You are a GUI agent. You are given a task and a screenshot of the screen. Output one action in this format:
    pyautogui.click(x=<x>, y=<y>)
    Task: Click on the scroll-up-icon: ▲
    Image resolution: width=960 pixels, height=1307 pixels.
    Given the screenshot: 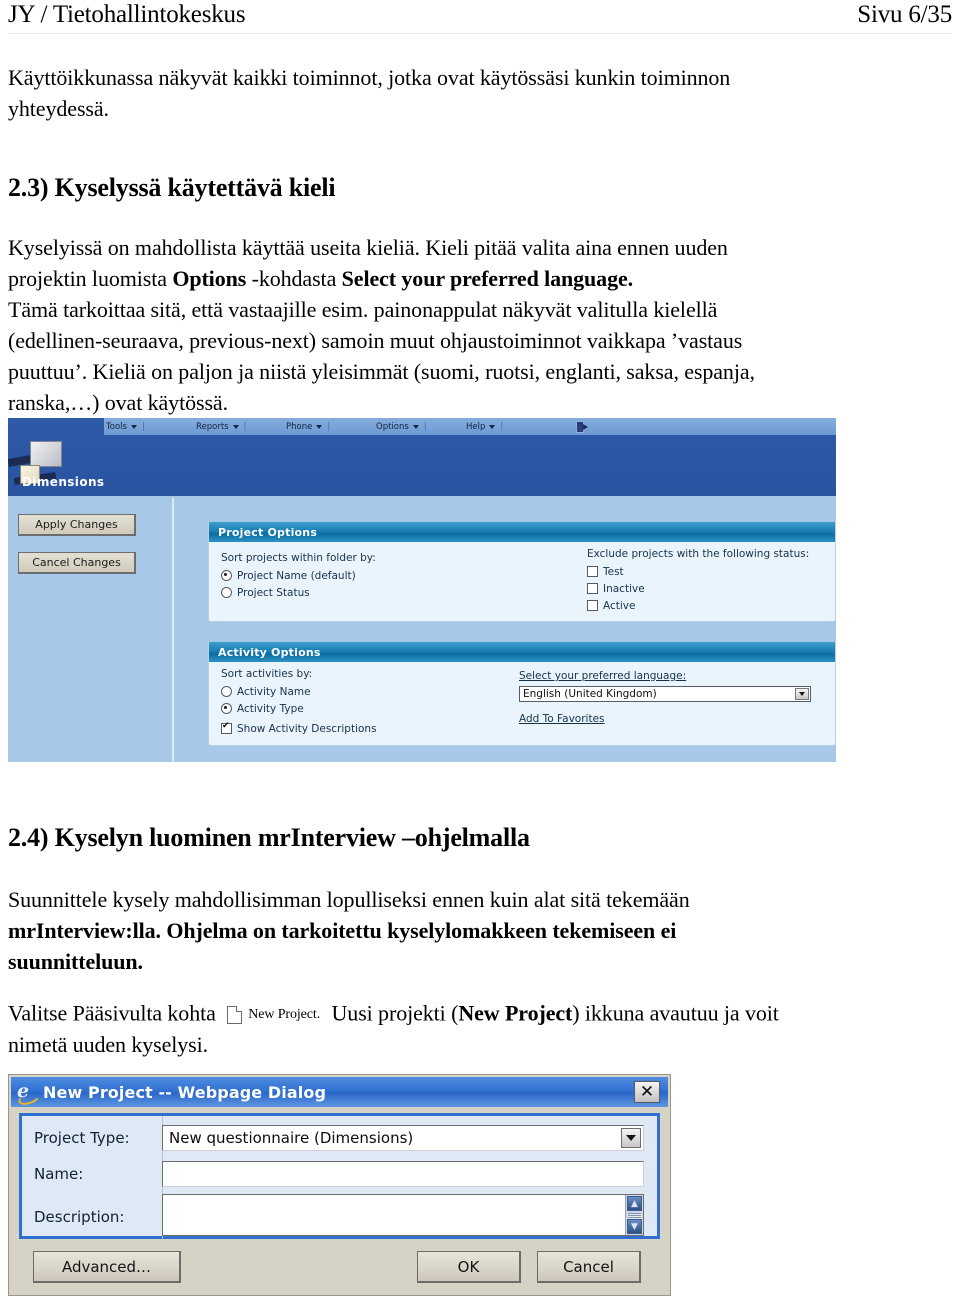 What is the action you would take?
    pyautogui.click(x=634, y=1203)
    